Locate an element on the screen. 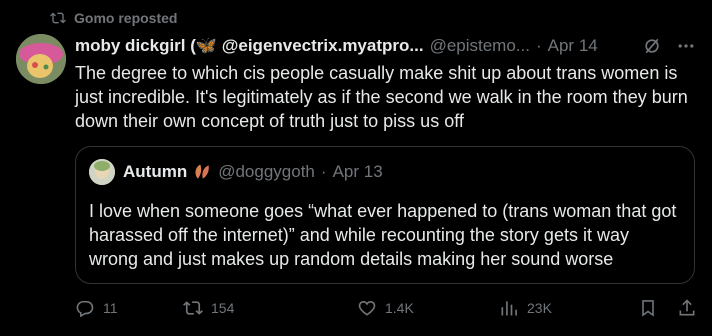 Image resolution: width=712 pixels, height=336 pixels. heart-icon is located at coordinates (367, 308).